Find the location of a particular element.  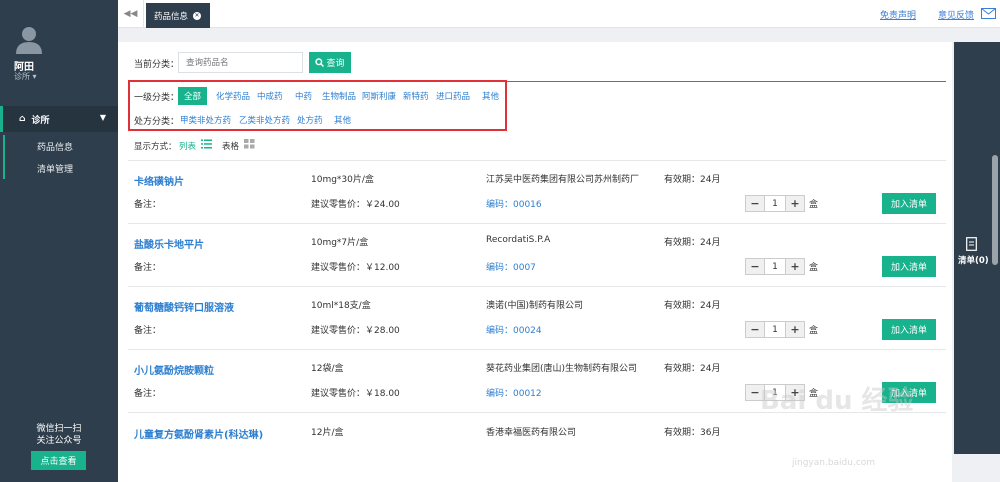

list-icon is located at coordinates (206, 144).